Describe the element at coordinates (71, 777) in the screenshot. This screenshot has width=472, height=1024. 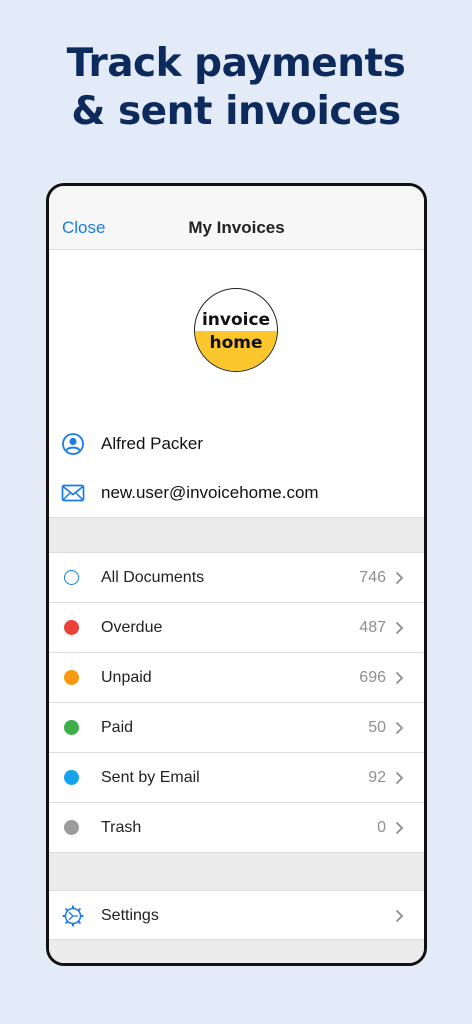
I see `blue-dot-icon` at that location.